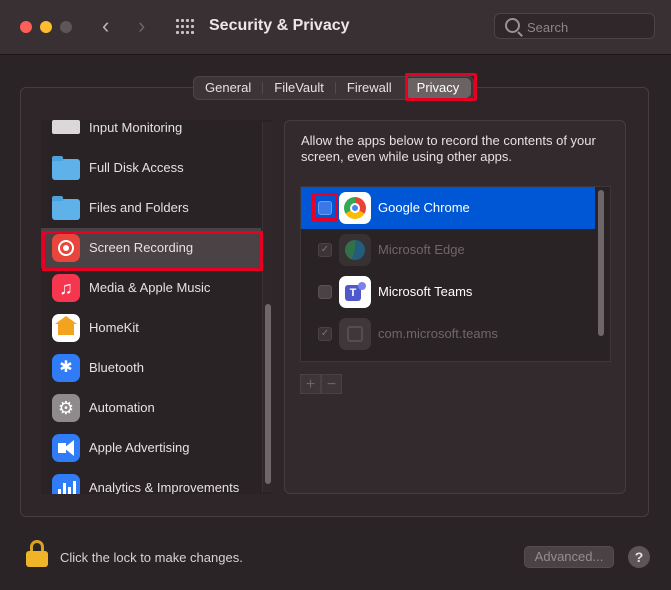 The width and height of the screenshot is (671, 590). I want to click on help-button: ?, so click(639, 557).